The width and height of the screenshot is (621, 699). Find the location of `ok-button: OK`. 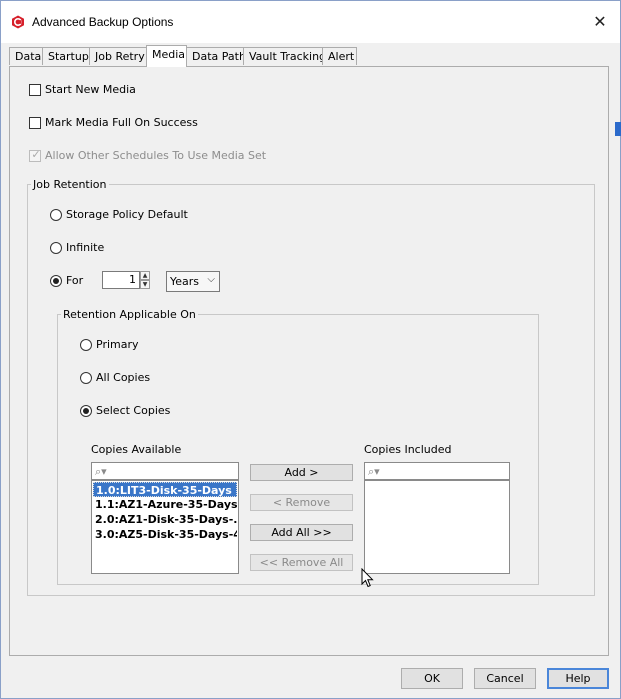

ok-button: OK is located at coordinates (432, 678).